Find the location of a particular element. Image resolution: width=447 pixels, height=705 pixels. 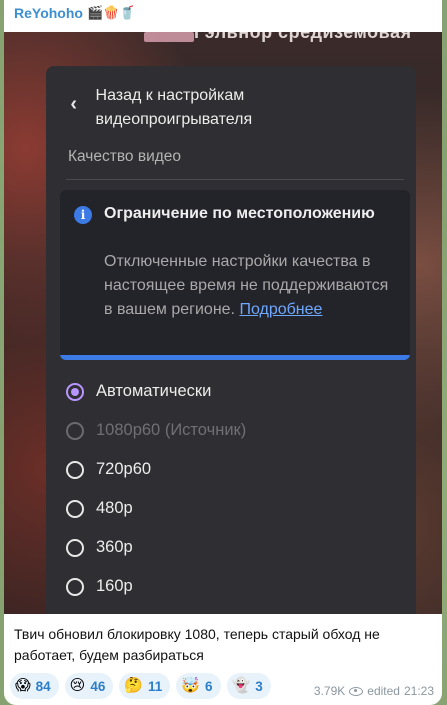

reaction-emoji: 😱 is located at coordinates (23, 685).